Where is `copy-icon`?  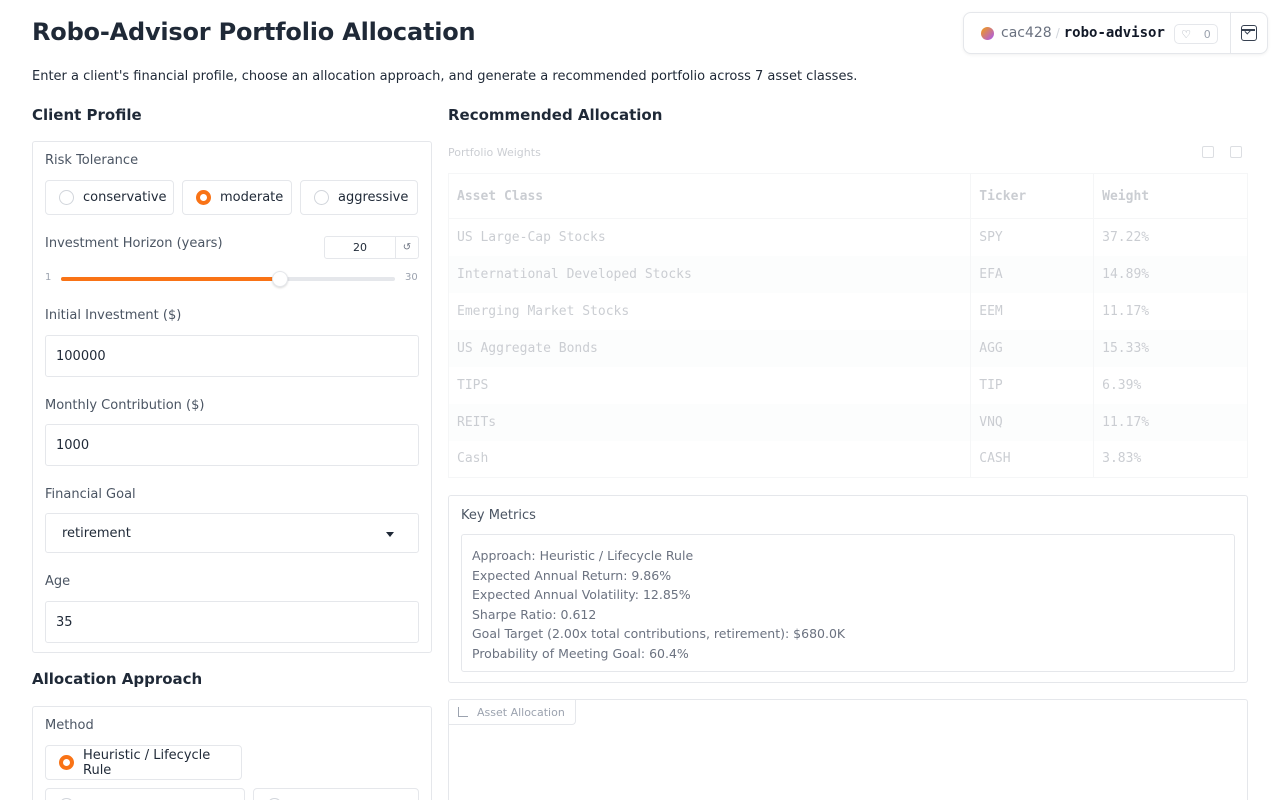
copy-icon is located at coordinates (1208, 152).